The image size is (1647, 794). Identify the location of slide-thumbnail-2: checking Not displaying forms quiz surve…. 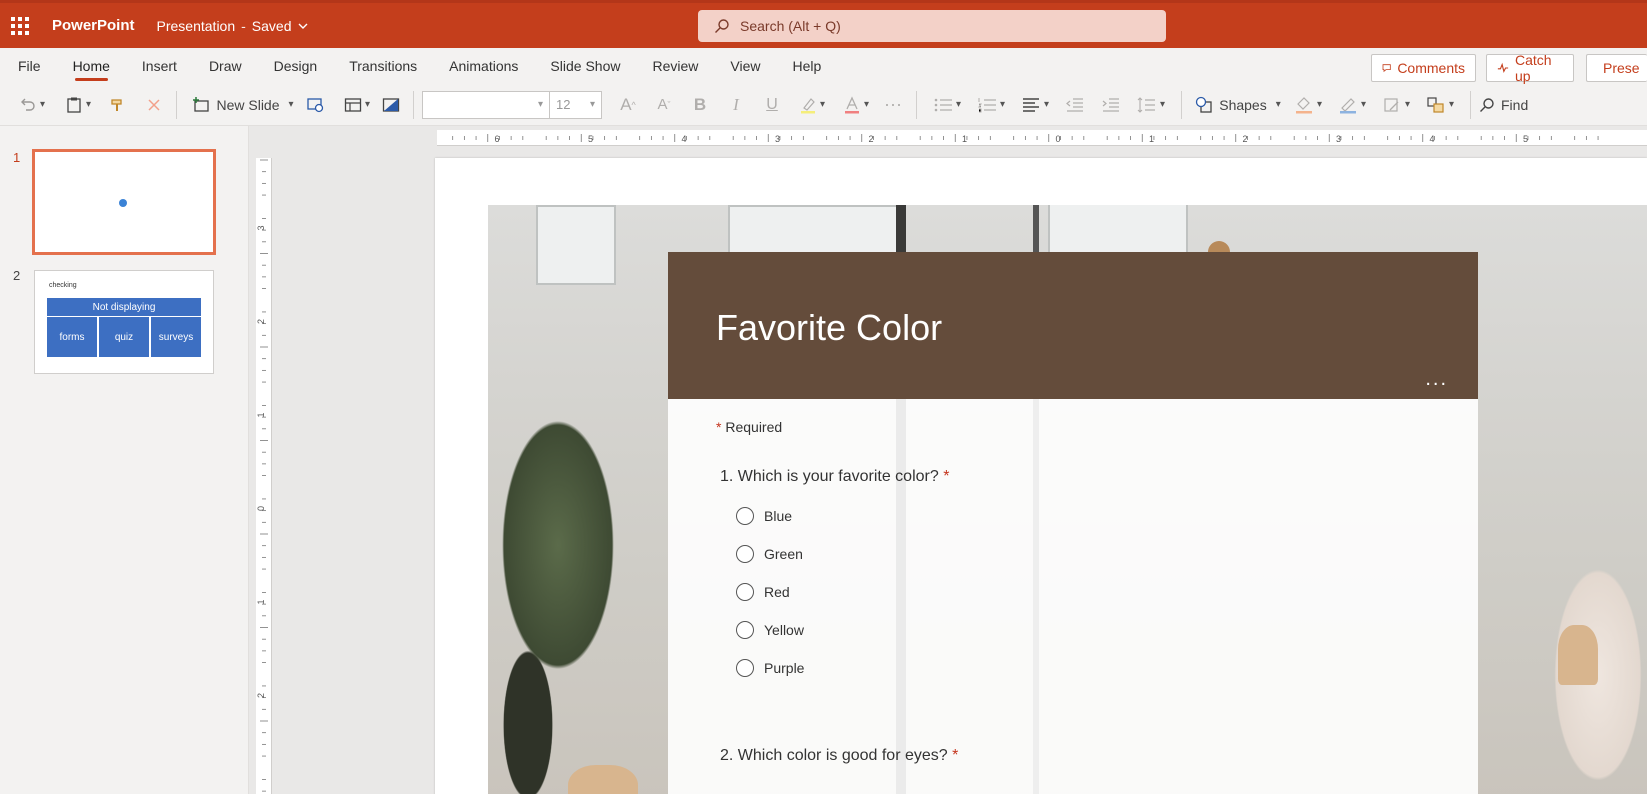
(124, 322).